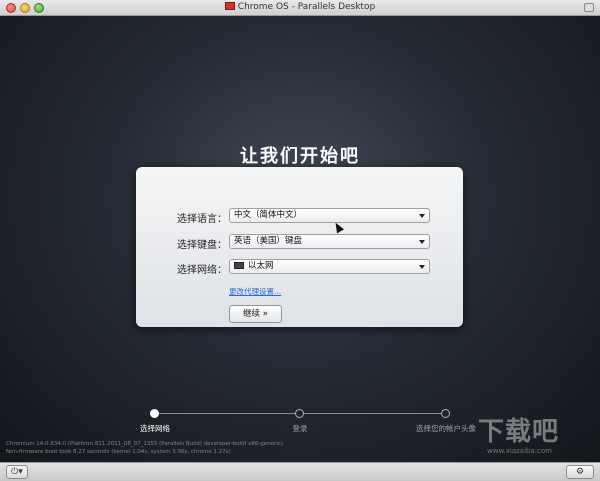 This screenshot has width=600, height=481. What do you see at coordinates (268, 241) in the screenshot?
I see `keyboard-value: 英语（美国）键盘` at bounding box center [268, 241].